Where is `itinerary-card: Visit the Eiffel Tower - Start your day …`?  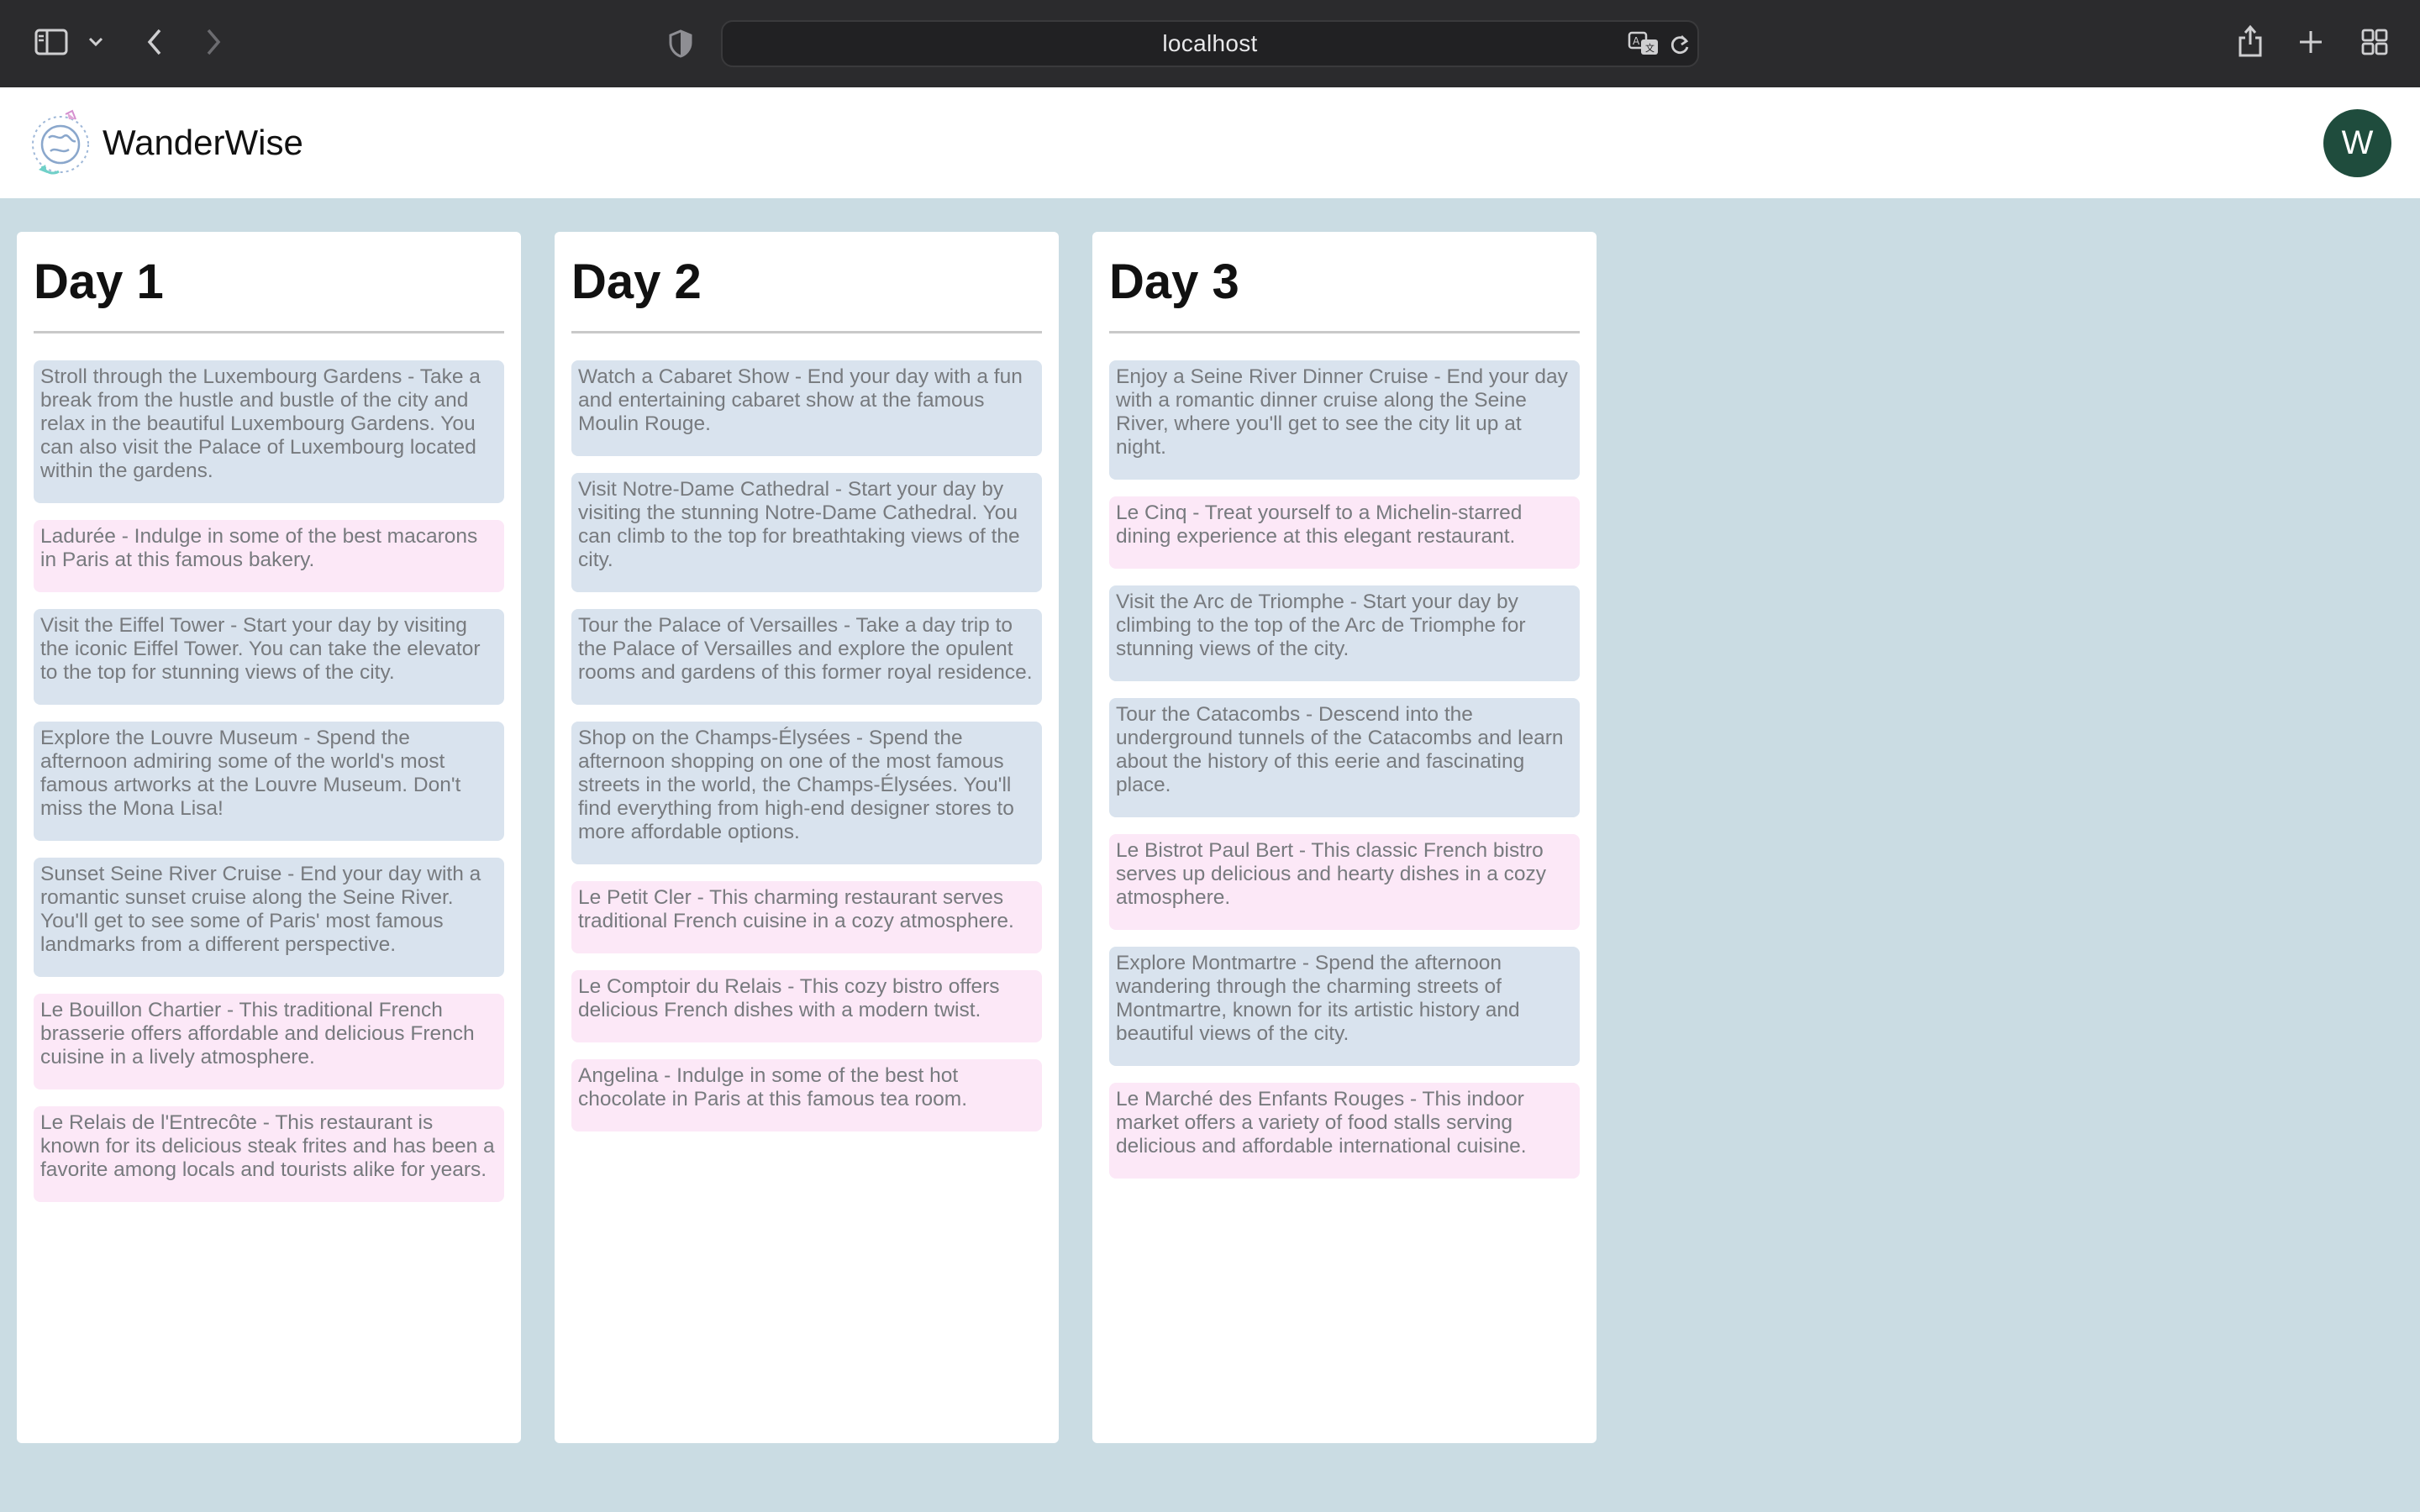 itinerary-card: Visit the Eiffel Tower - Start your day … is located at coordinates (269, 657).